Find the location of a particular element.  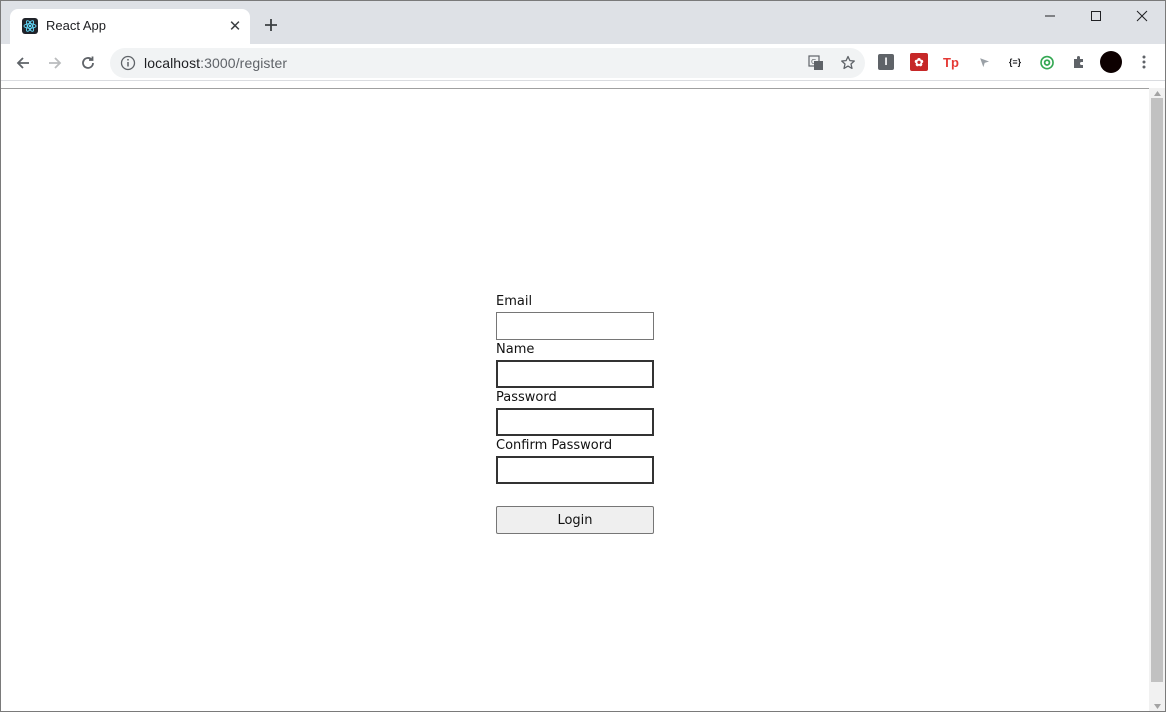

email-field is located at coordinates (575, 326).